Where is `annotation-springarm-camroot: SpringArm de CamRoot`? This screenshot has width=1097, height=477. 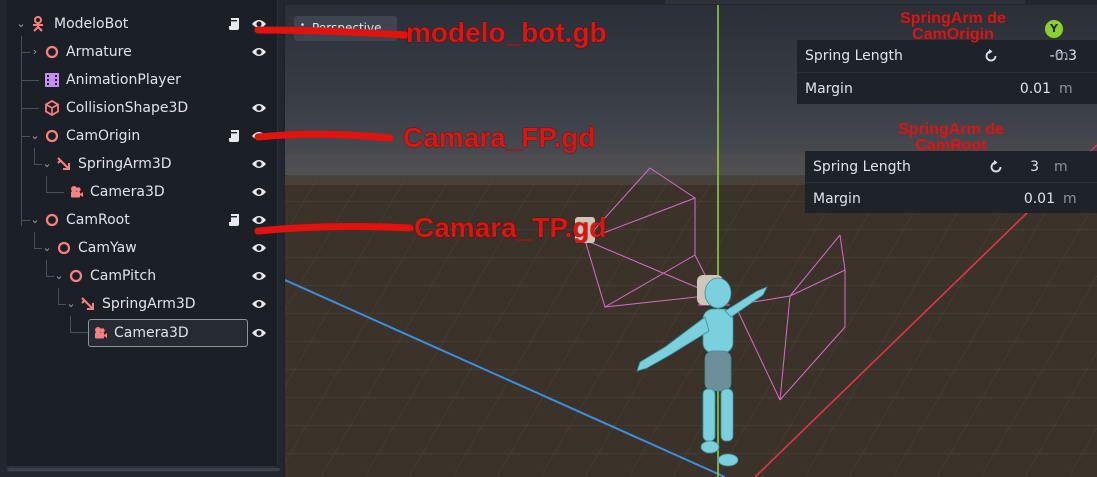 annotation-springarm-camroot: SpringArm de CamRoot is located at coordinates (951, 138).